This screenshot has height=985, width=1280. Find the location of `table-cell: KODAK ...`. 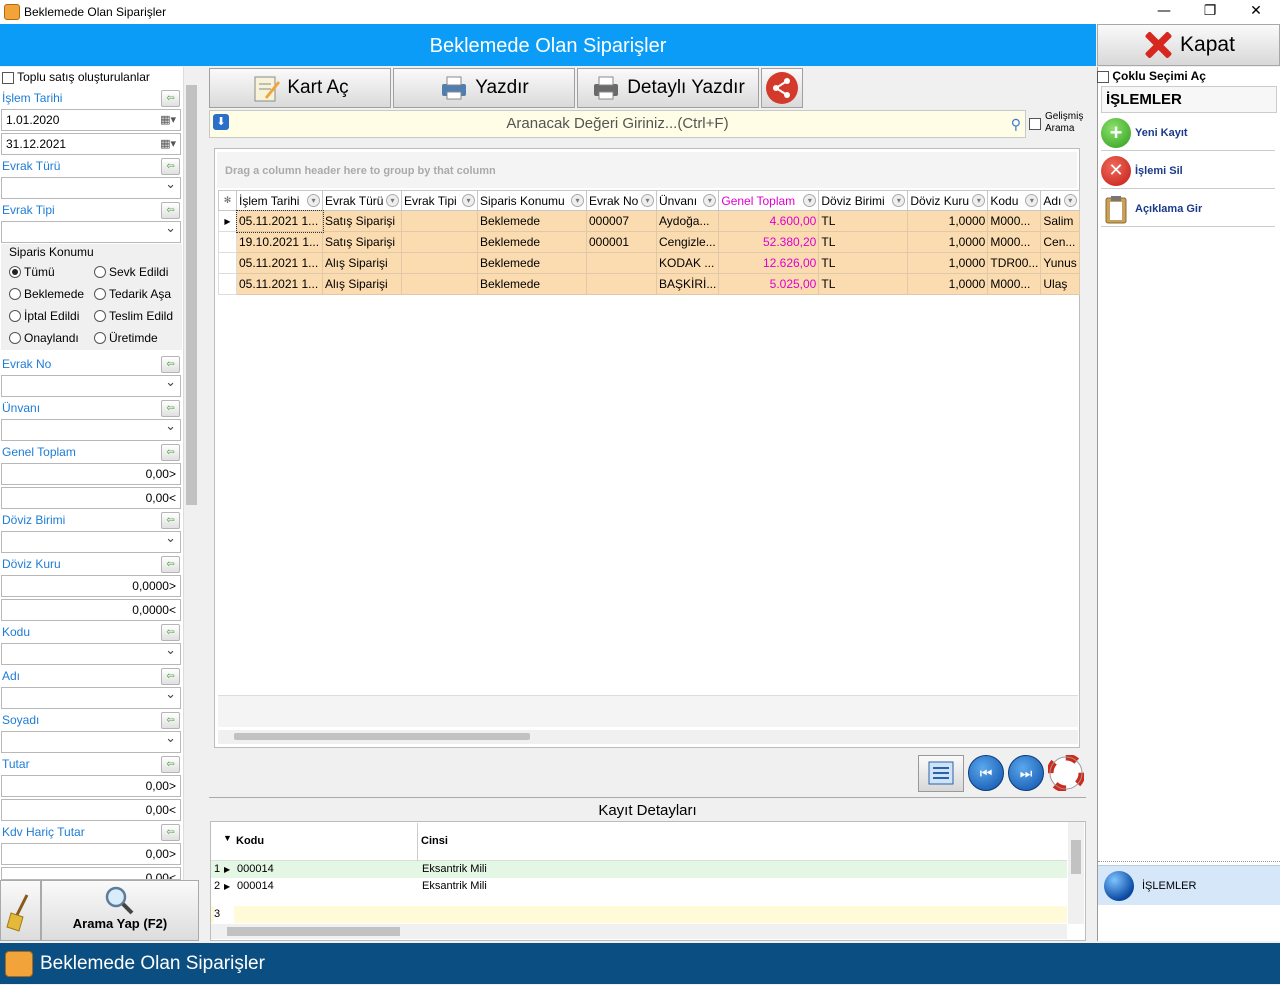

table-cell: KODAK ... is located at coordinates (687, 263).